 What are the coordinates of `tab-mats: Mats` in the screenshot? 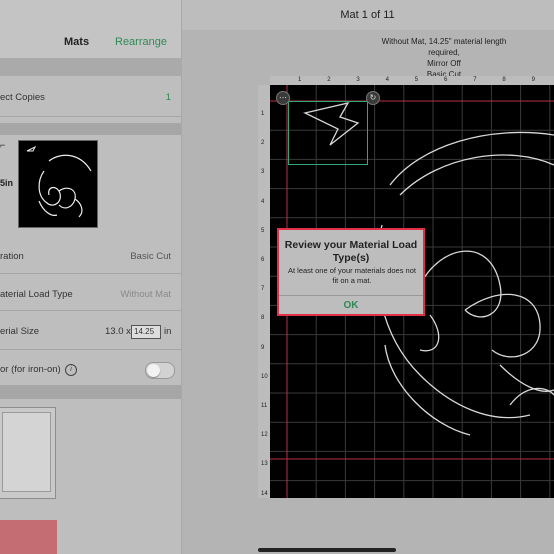 It's located at (76, 42).